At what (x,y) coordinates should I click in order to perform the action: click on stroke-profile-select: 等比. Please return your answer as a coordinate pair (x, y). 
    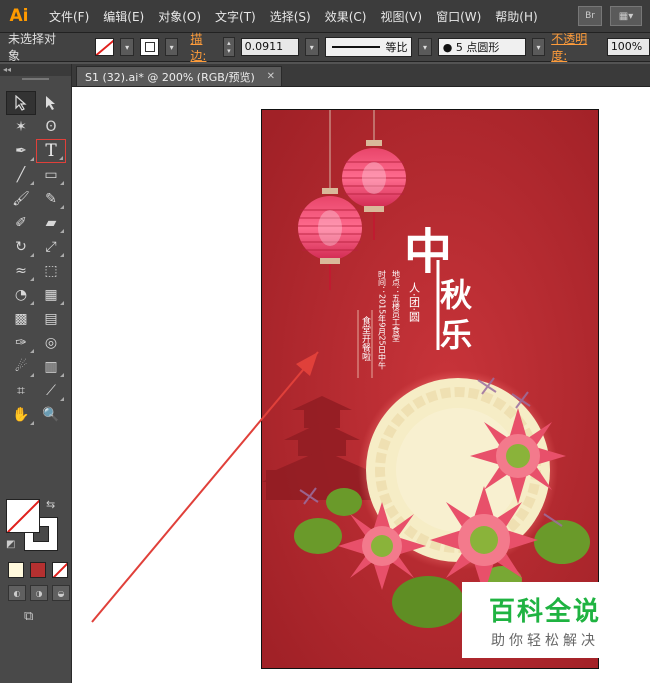
    Looking at the image, I should click on (368, 47).